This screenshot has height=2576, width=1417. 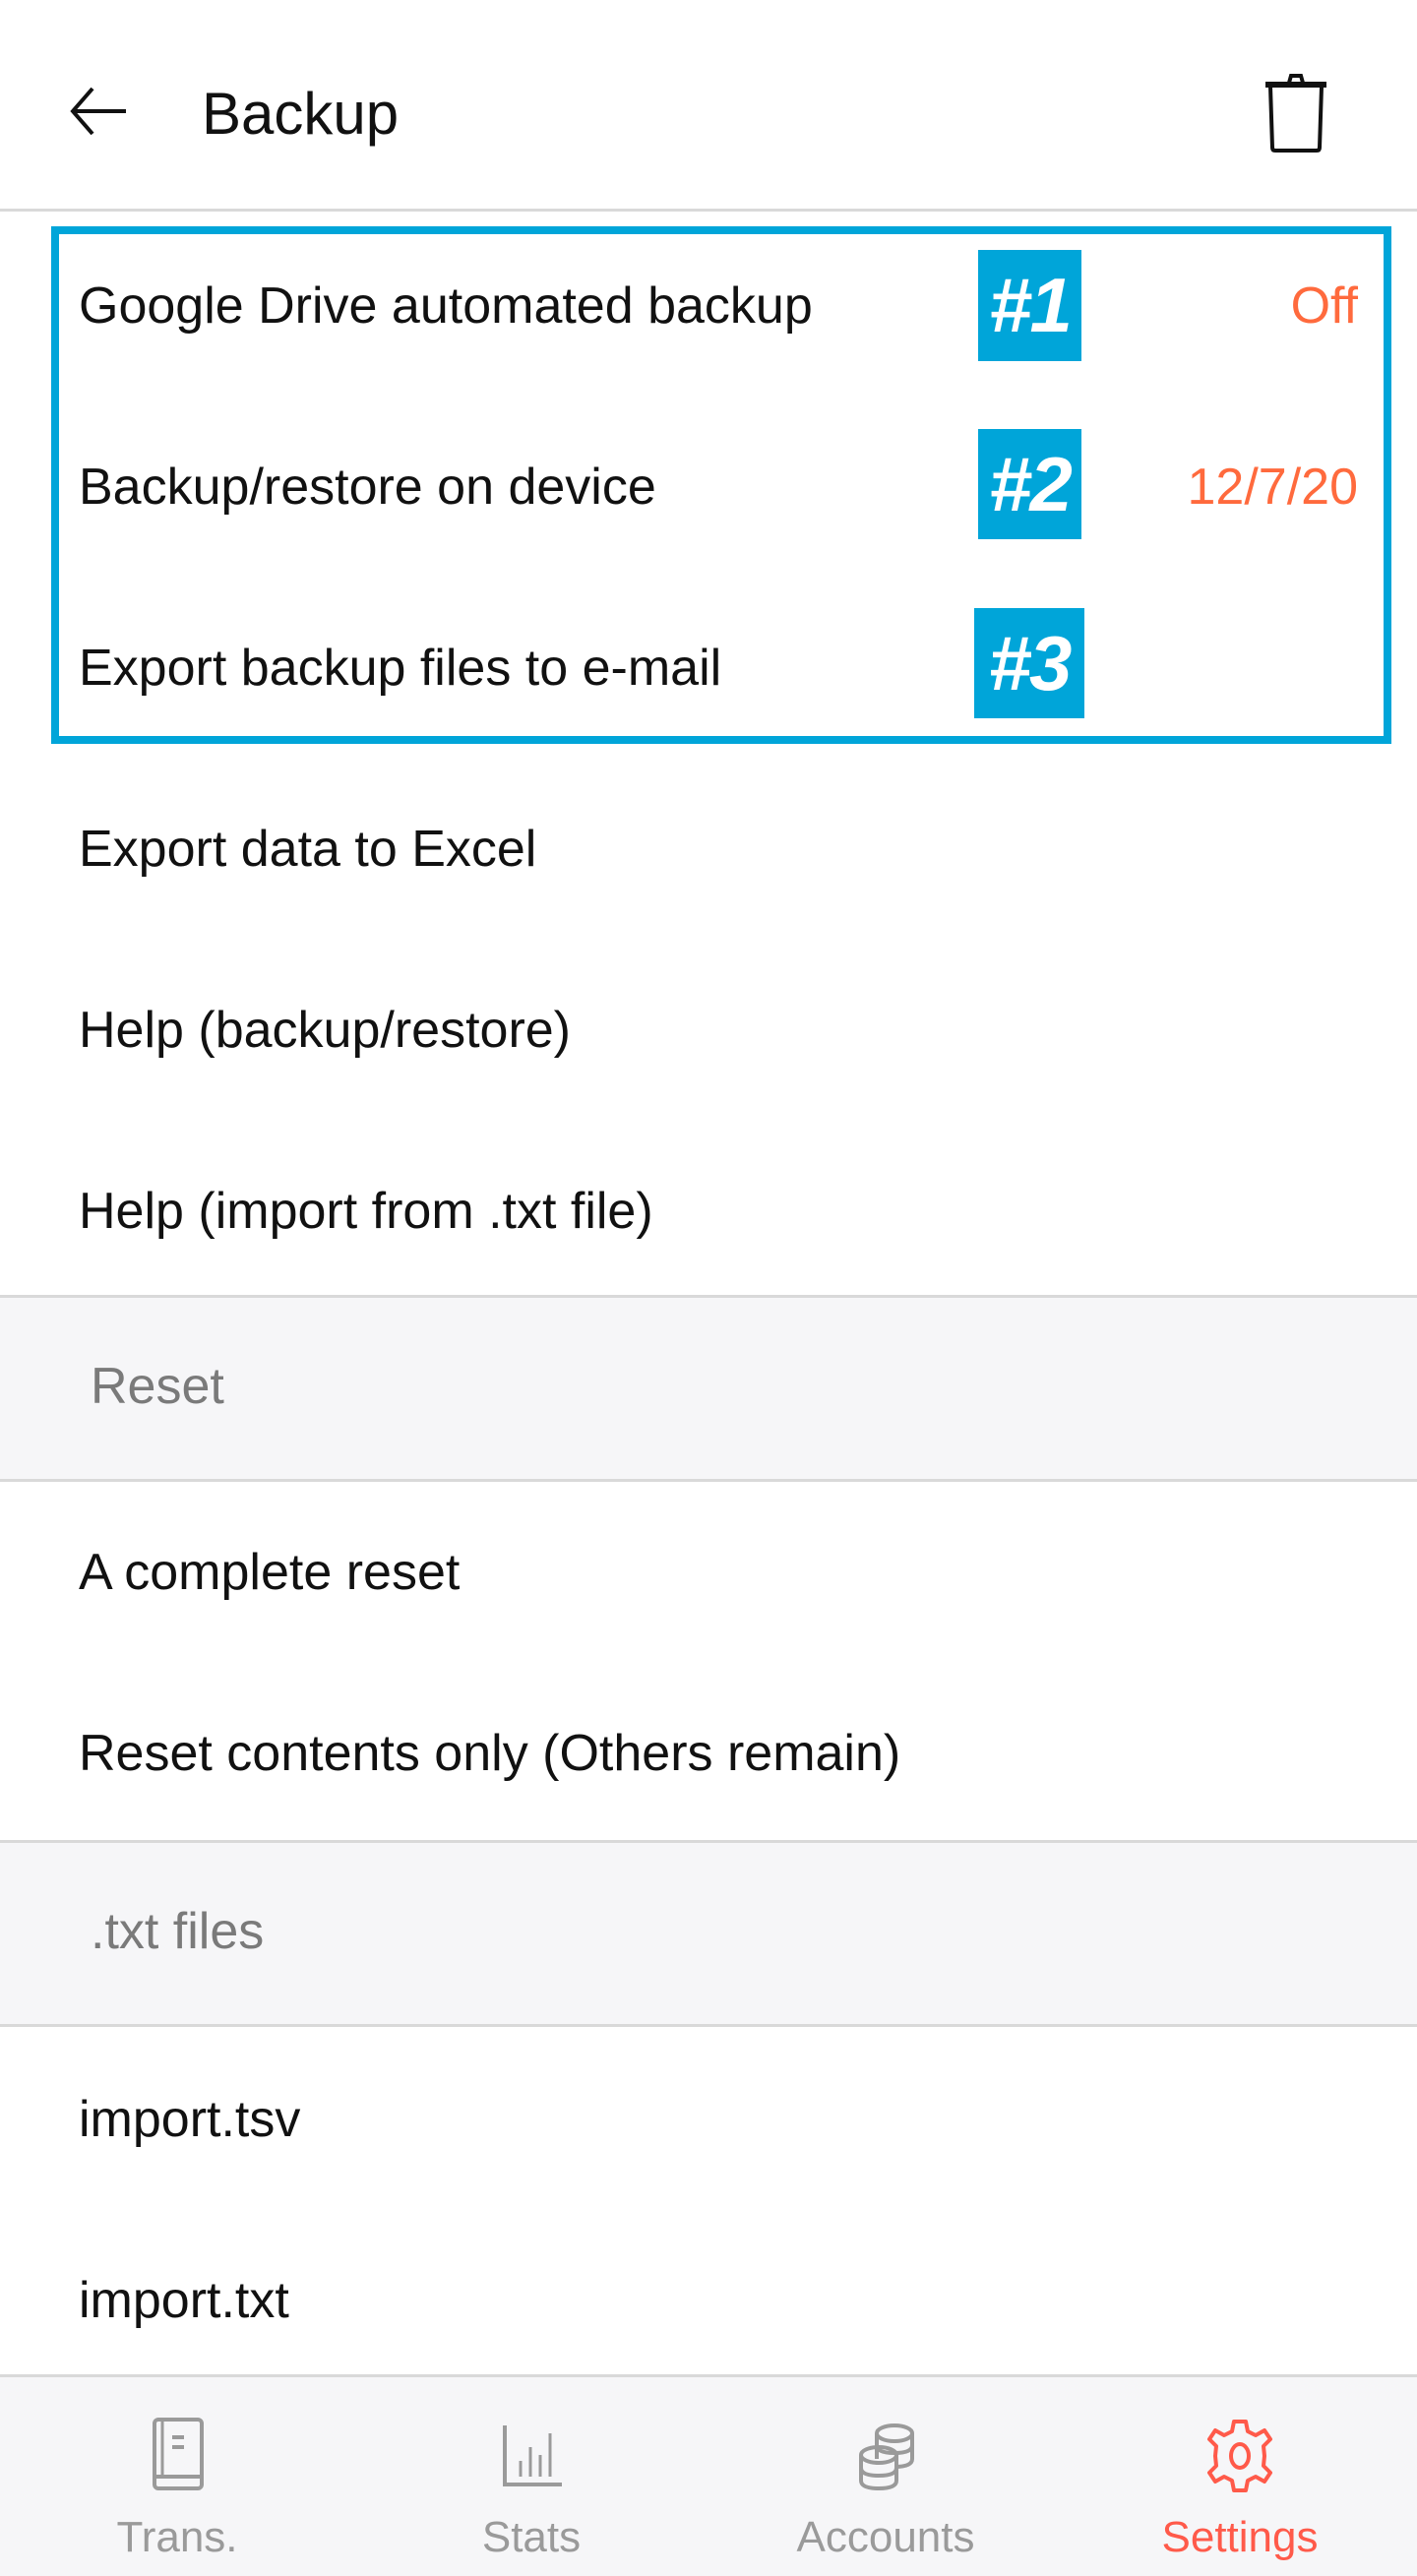 I want to click on status-value: Off, so click(x=1324, y=306).